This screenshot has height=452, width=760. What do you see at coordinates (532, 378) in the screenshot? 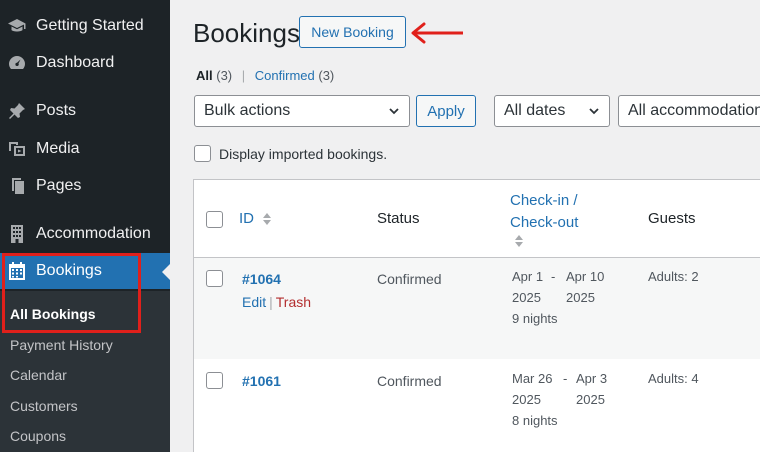
I see `checkin-day: Mar 26` at bounding box center [532, 378].